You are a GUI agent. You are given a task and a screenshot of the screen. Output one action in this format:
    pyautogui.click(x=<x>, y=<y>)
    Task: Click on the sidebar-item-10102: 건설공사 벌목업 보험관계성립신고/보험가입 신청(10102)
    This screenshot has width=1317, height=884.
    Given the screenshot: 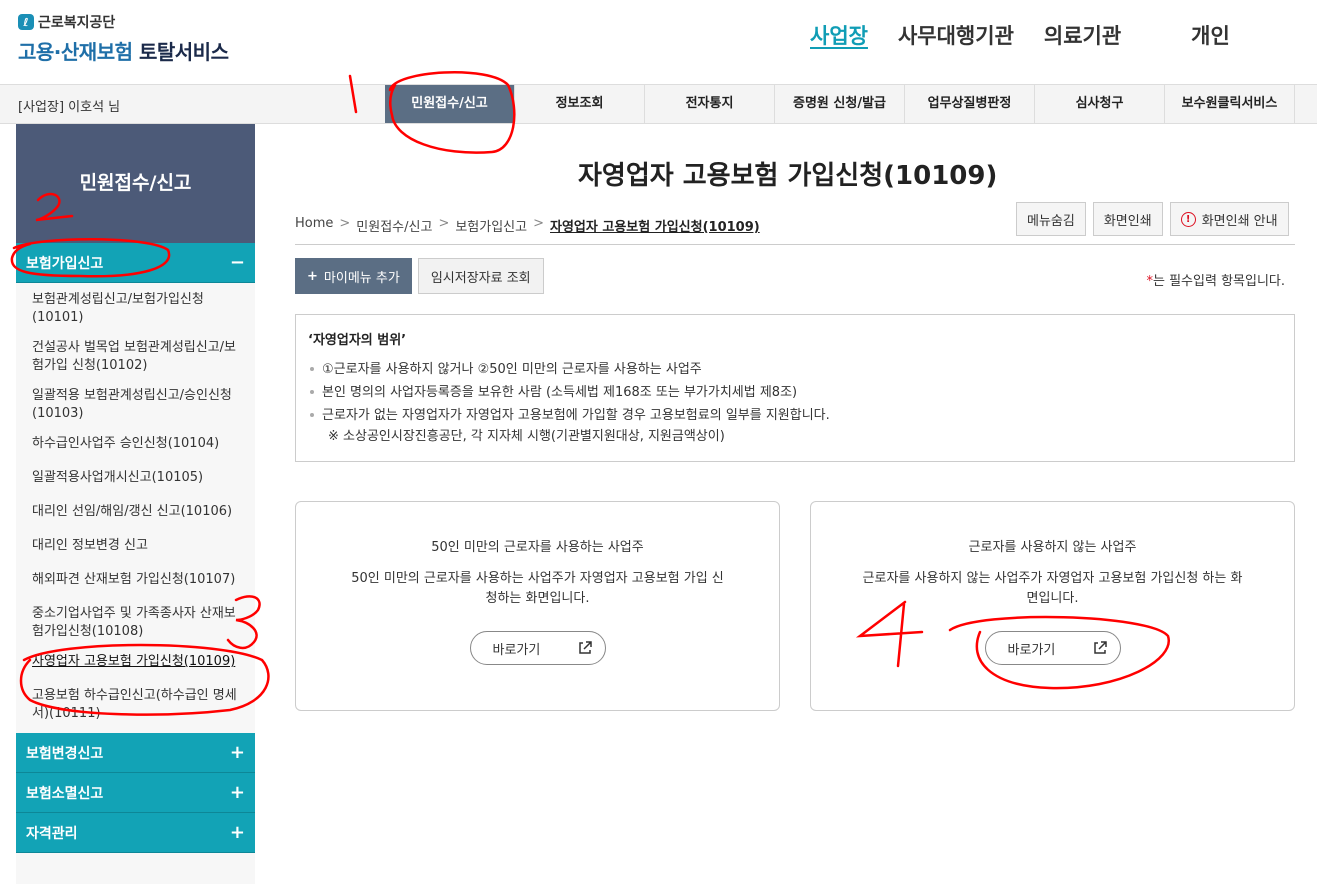 What is the action you would take?
    pyautogui.click(x=135, y=357)
    